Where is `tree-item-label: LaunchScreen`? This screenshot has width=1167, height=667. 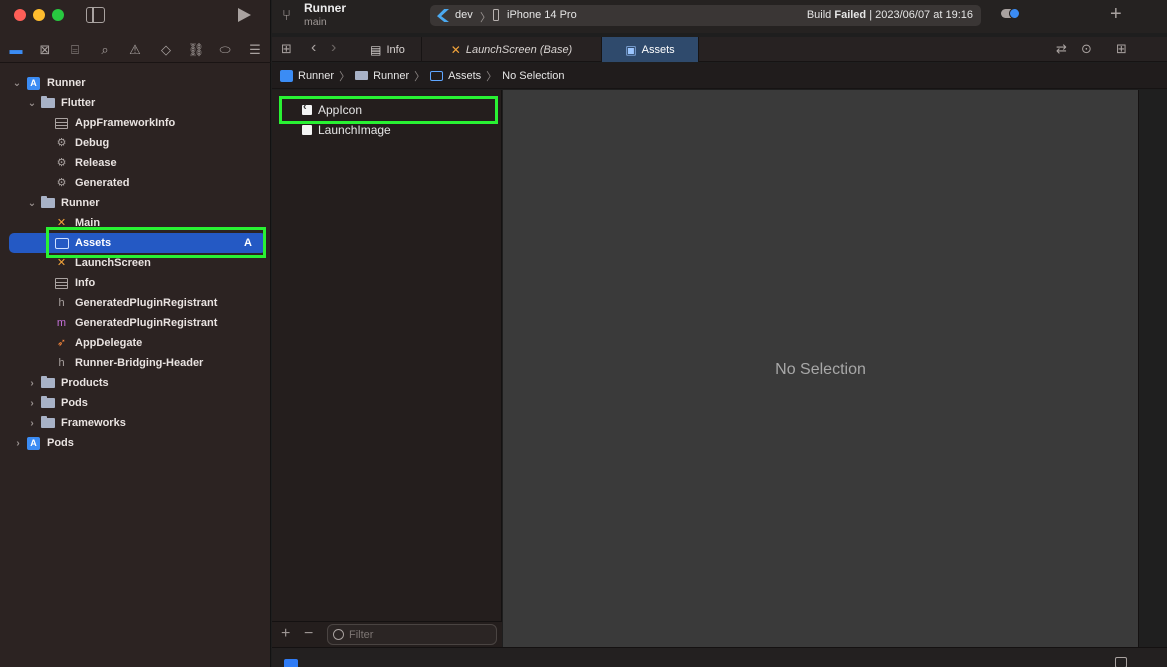
tree-item-label: LaunchScreen is located at coordinates (113, 263).